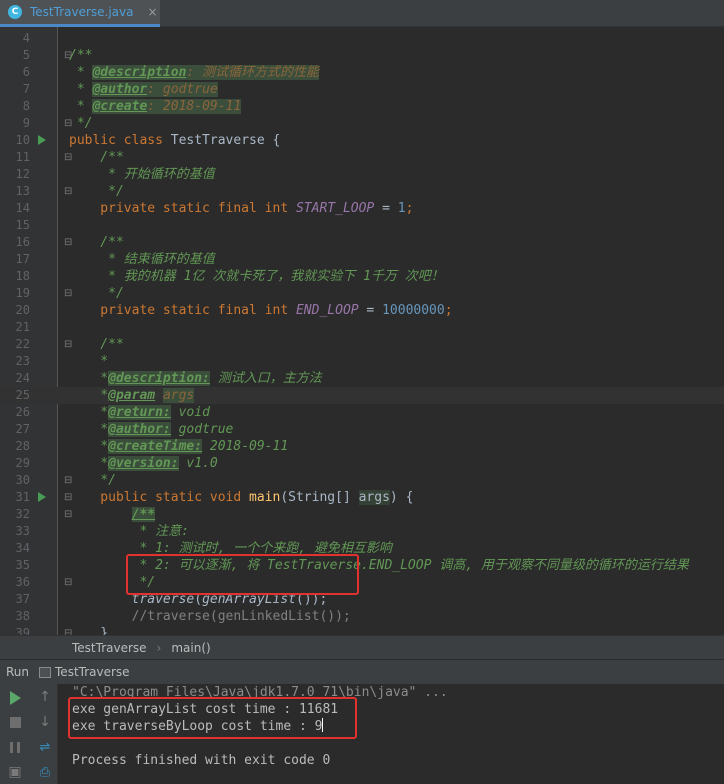 The image size is (724, 784). What do you see at coordinates (362, 38) in the screenshot?
I see `code-line: 4` at bounding box center [362, 38].